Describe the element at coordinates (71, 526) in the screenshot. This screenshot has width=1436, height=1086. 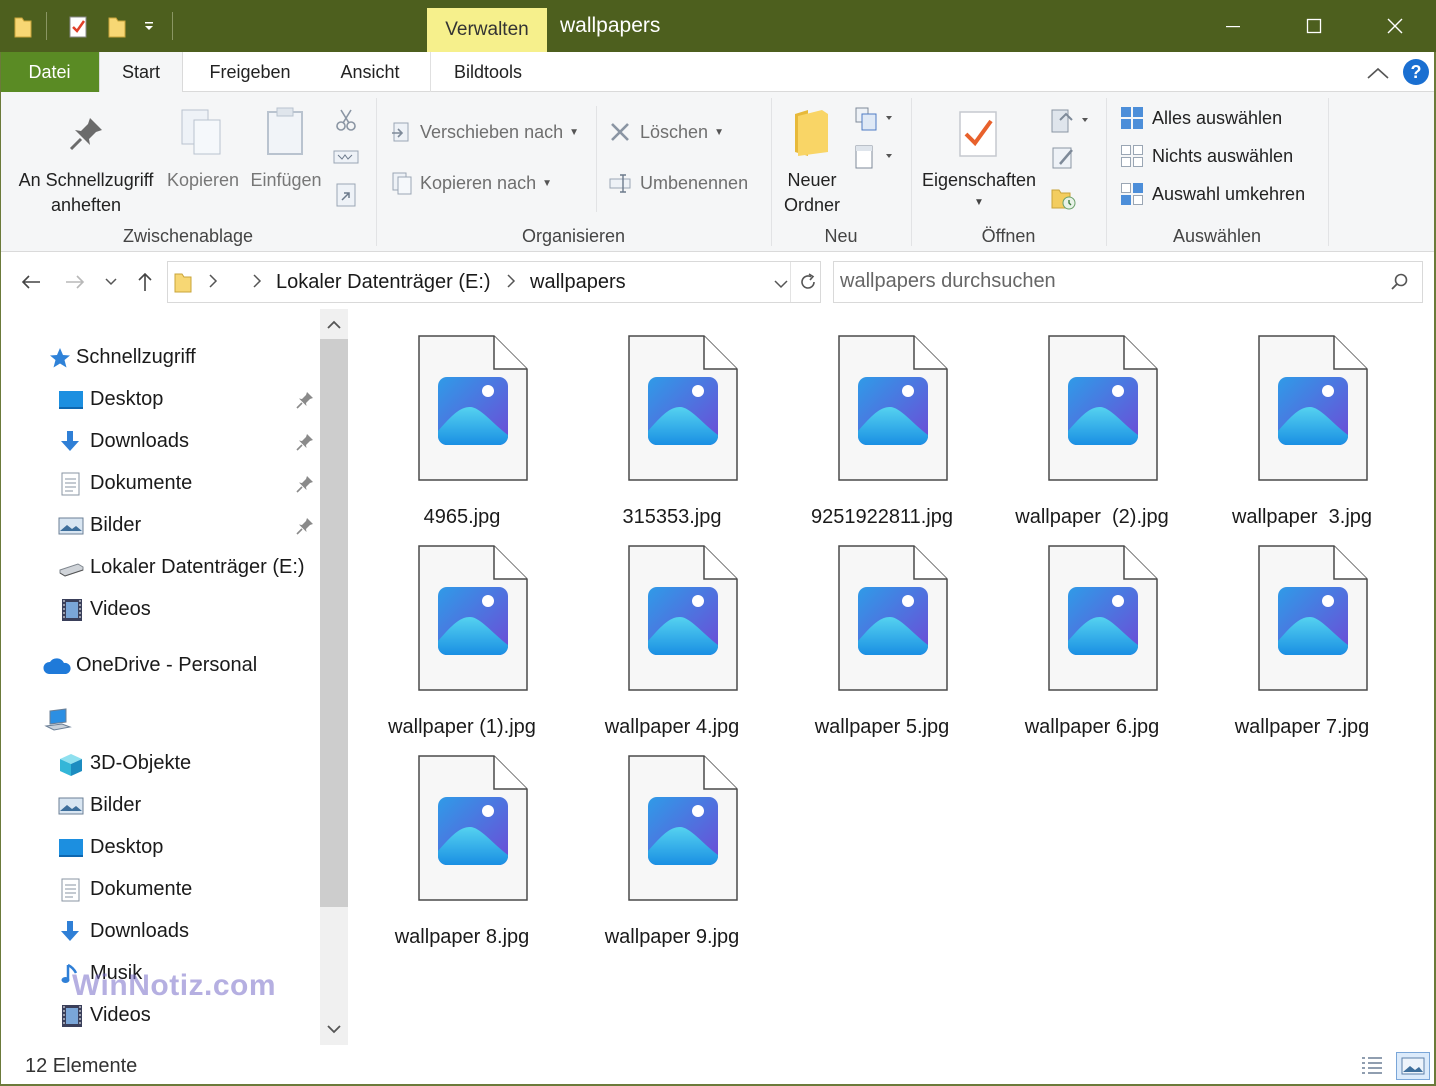
I see `pictures-icon` at that location.